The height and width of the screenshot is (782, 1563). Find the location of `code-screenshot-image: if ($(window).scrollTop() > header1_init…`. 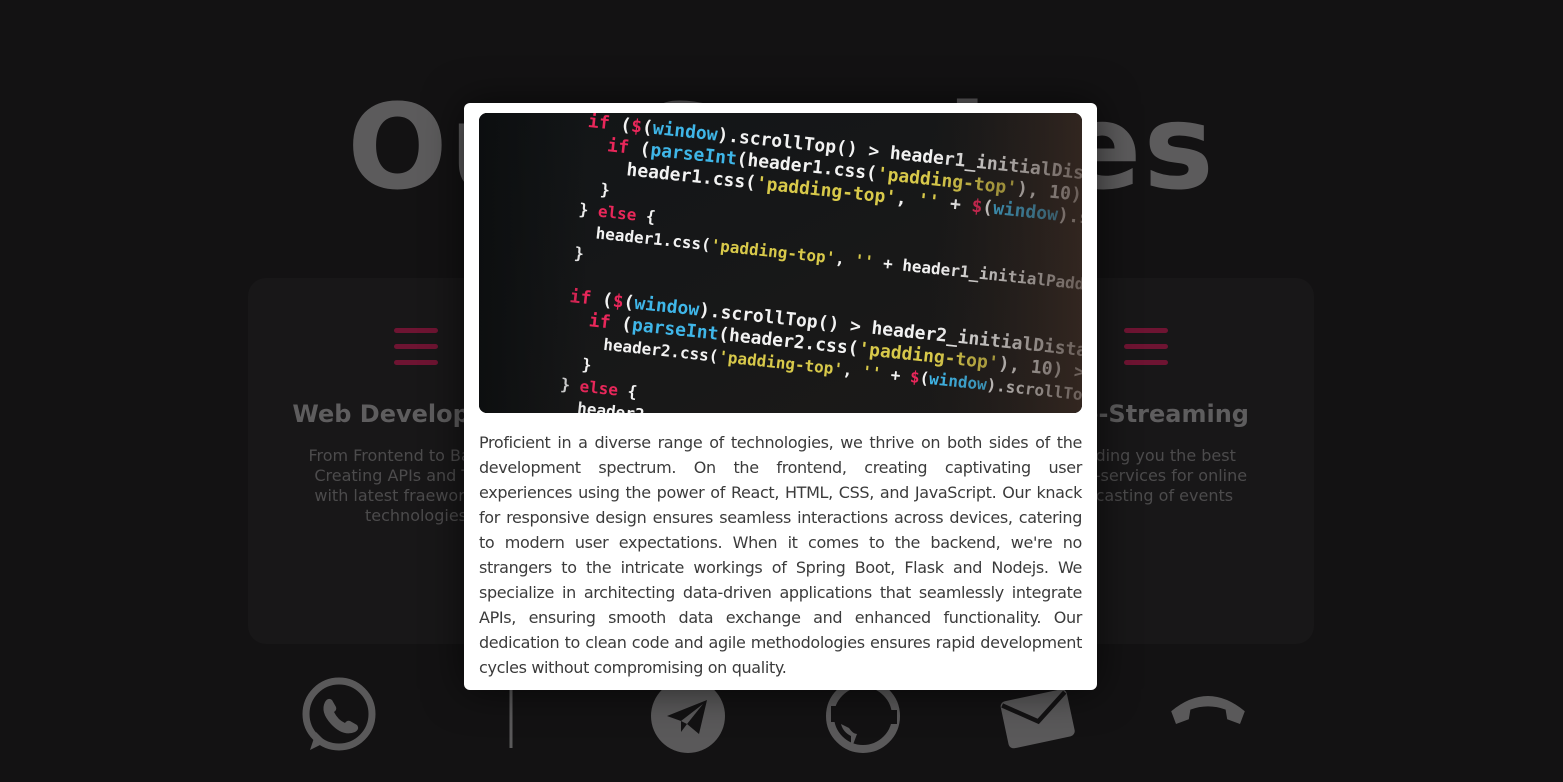

code-screenshot-image: if ($(window).scrollTop() > header1_init… is located at coordinates (780, 263).